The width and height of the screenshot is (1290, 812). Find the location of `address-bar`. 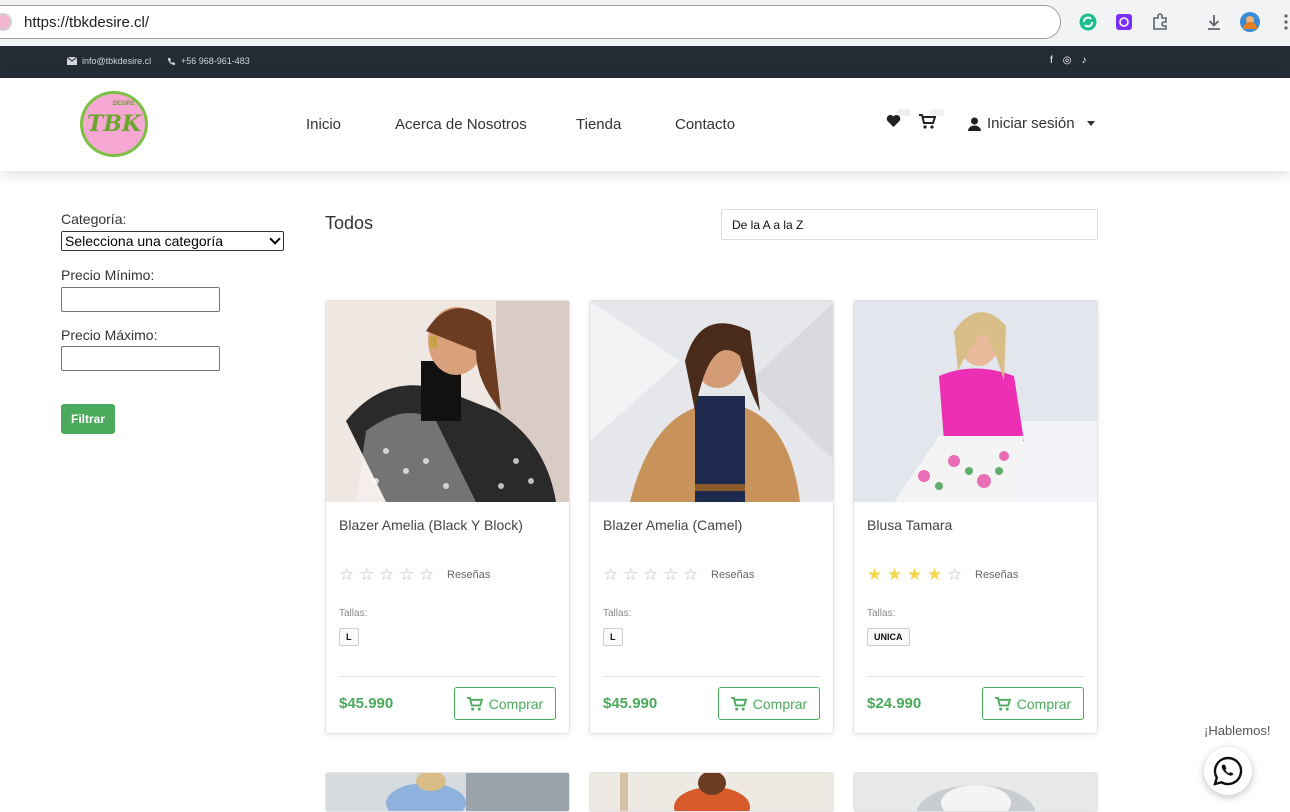

address-bar is located at coordinates (530, 22).